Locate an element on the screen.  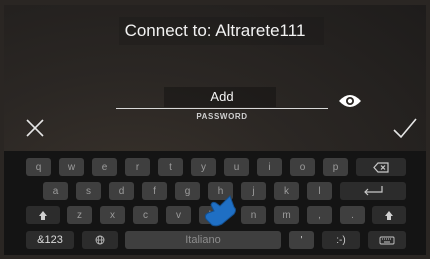
key-l: l is located at coordinates (319, 191).